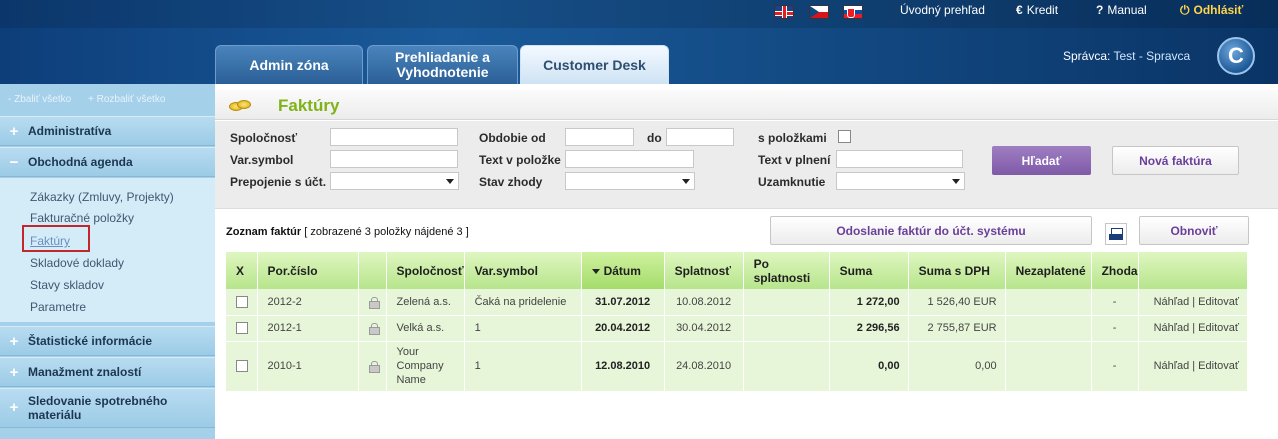  I want to click on sidebar-item-skladove-doklady: Skladové doklady, so click(77, 263).